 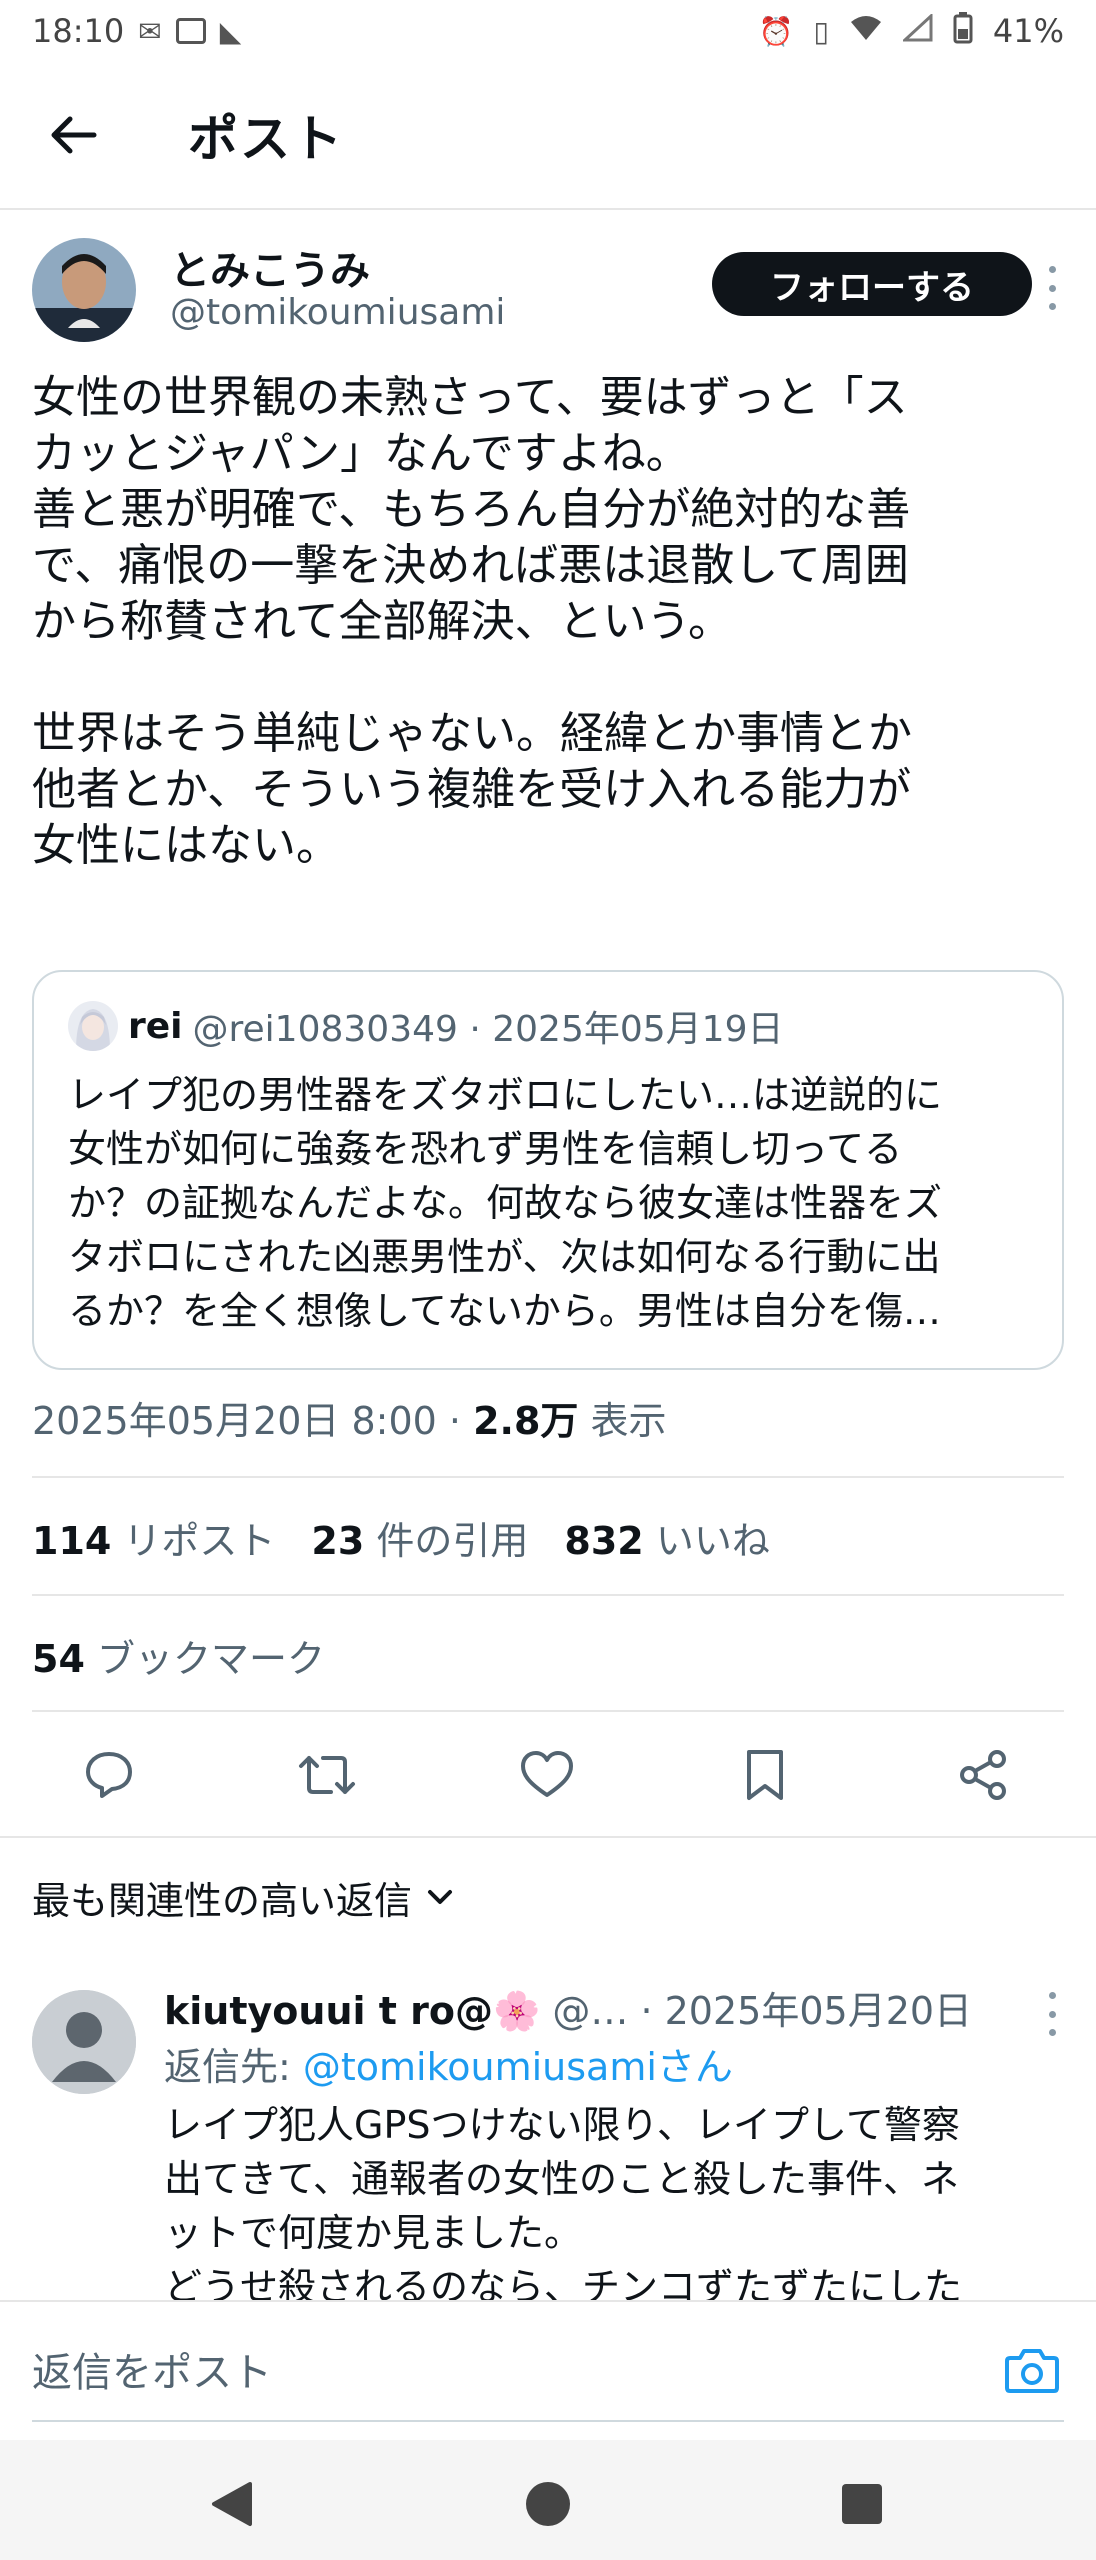 I want to click on reply-sort-label: 最も関連性の高い返信, so click(x=222, y=1901).